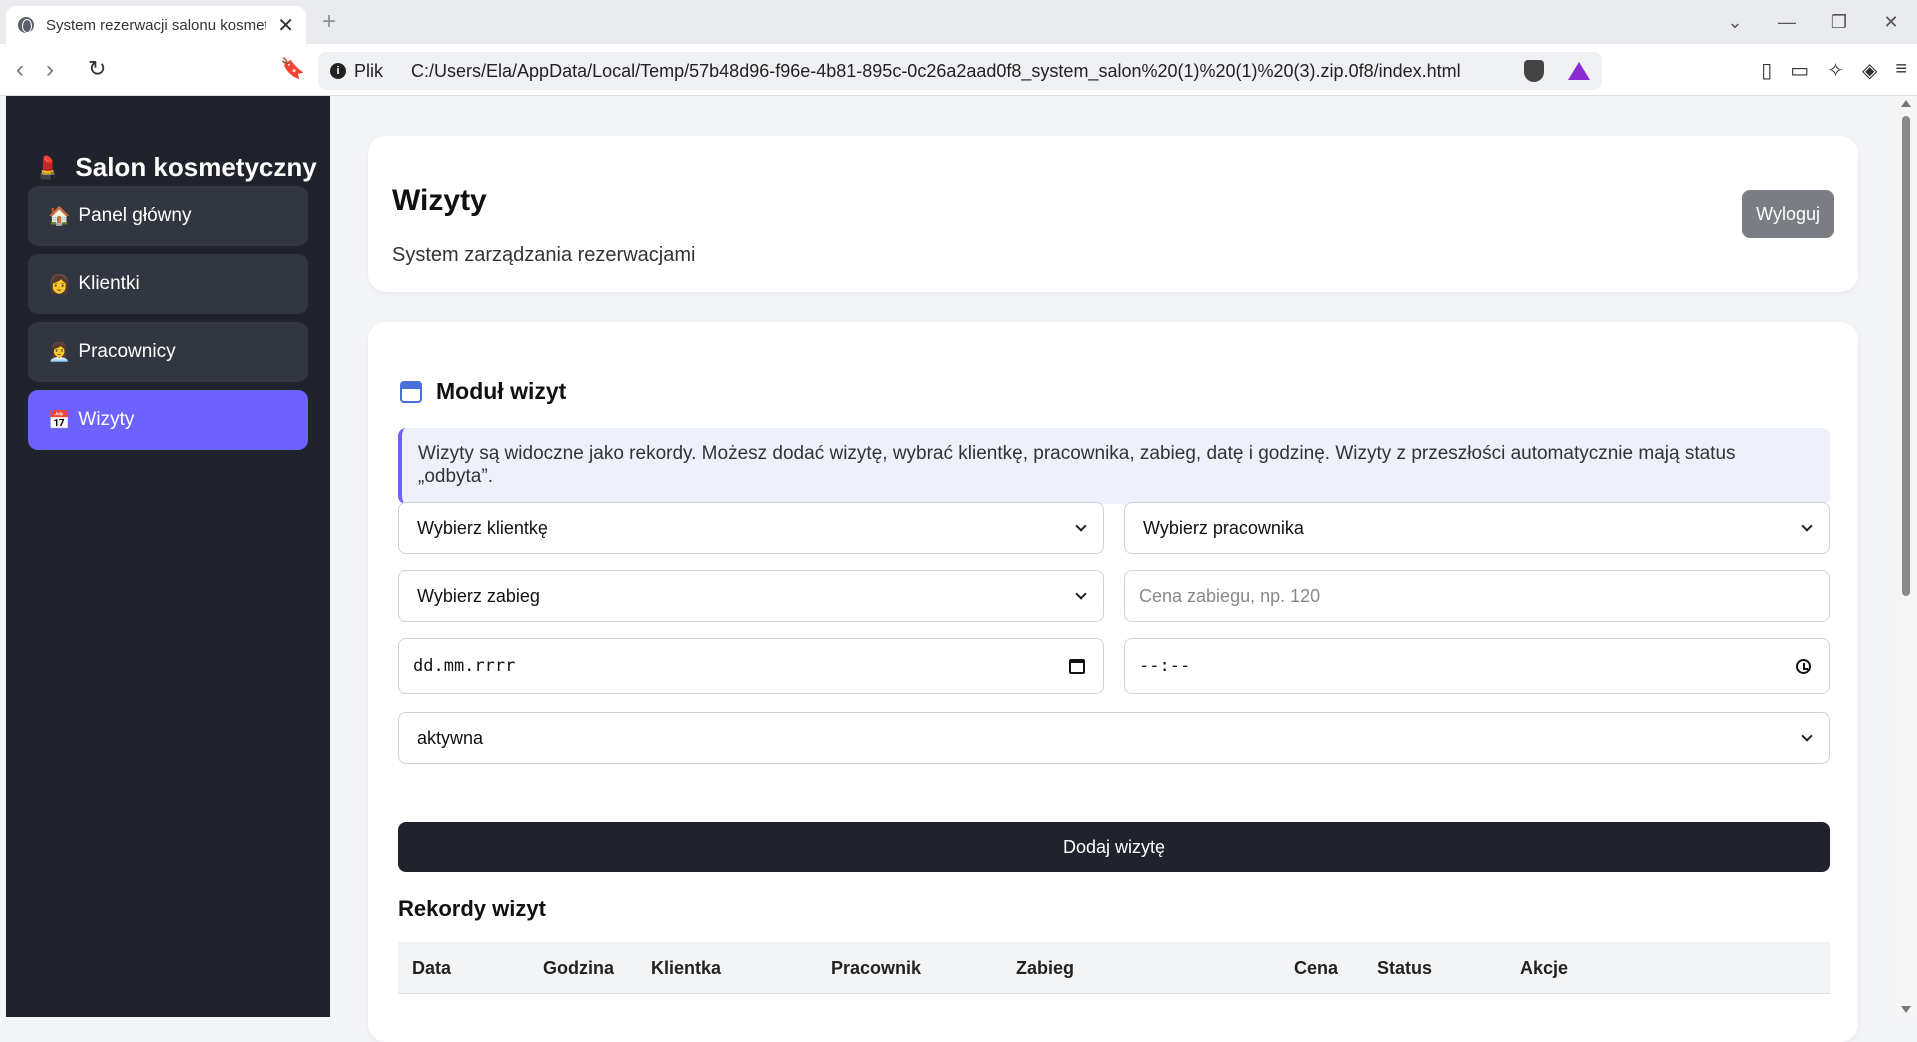  What do you see at coordinates (686, 968) in the screenshot?
I see `column-header: Klientka` at bounding box center [686, 968].